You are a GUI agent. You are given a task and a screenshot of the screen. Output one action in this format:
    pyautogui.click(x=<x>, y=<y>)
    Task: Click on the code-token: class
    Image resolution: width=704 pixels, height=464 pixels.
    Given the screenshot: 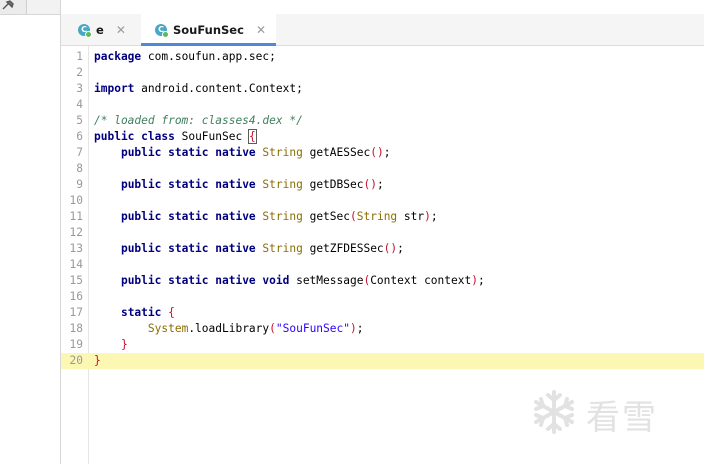 What is the action you would take?
    pyautogui.click(x=158, y=136)
    